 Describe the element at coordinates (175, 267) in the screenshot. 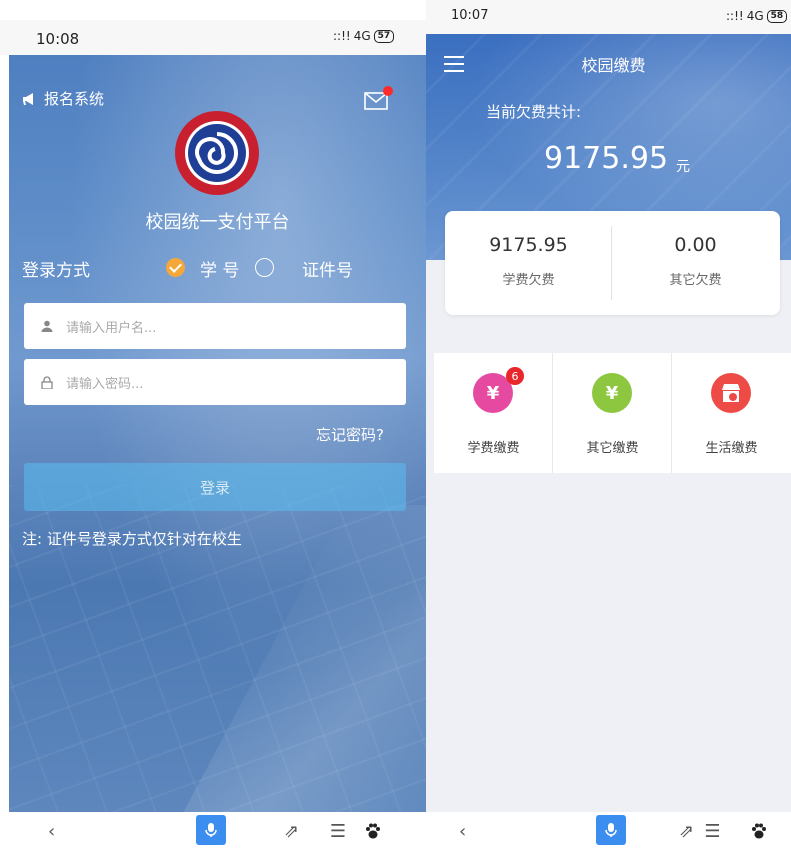

I see `radio-student-id` at that location.